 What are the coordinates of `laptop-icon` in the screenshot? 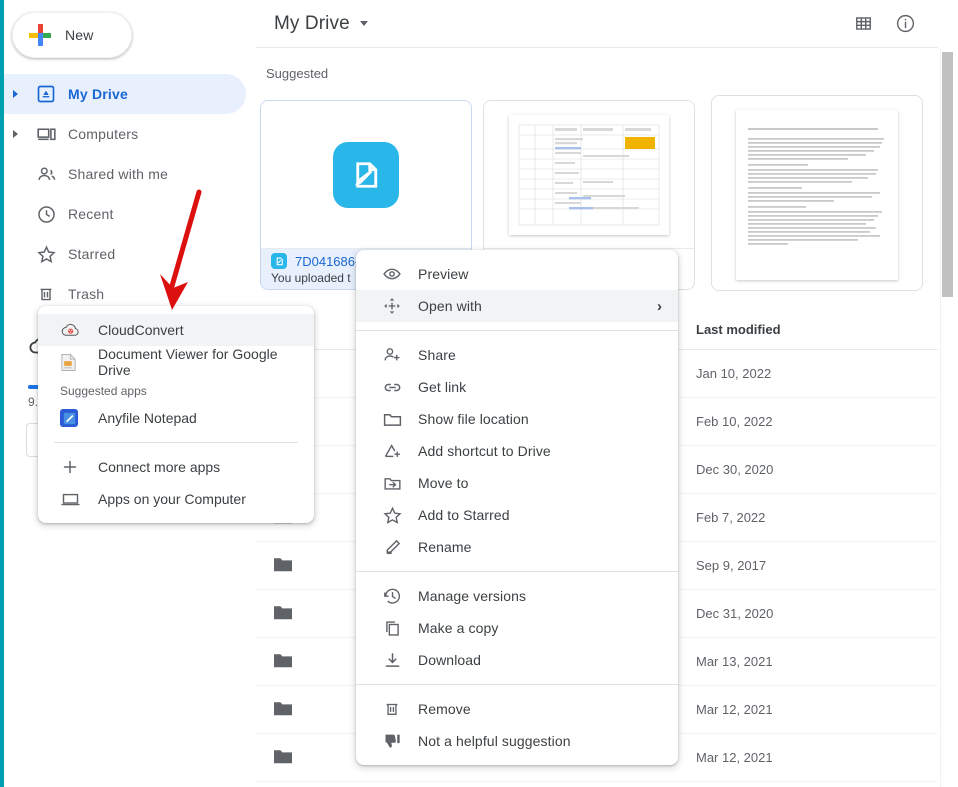 It's located at (79, 499).